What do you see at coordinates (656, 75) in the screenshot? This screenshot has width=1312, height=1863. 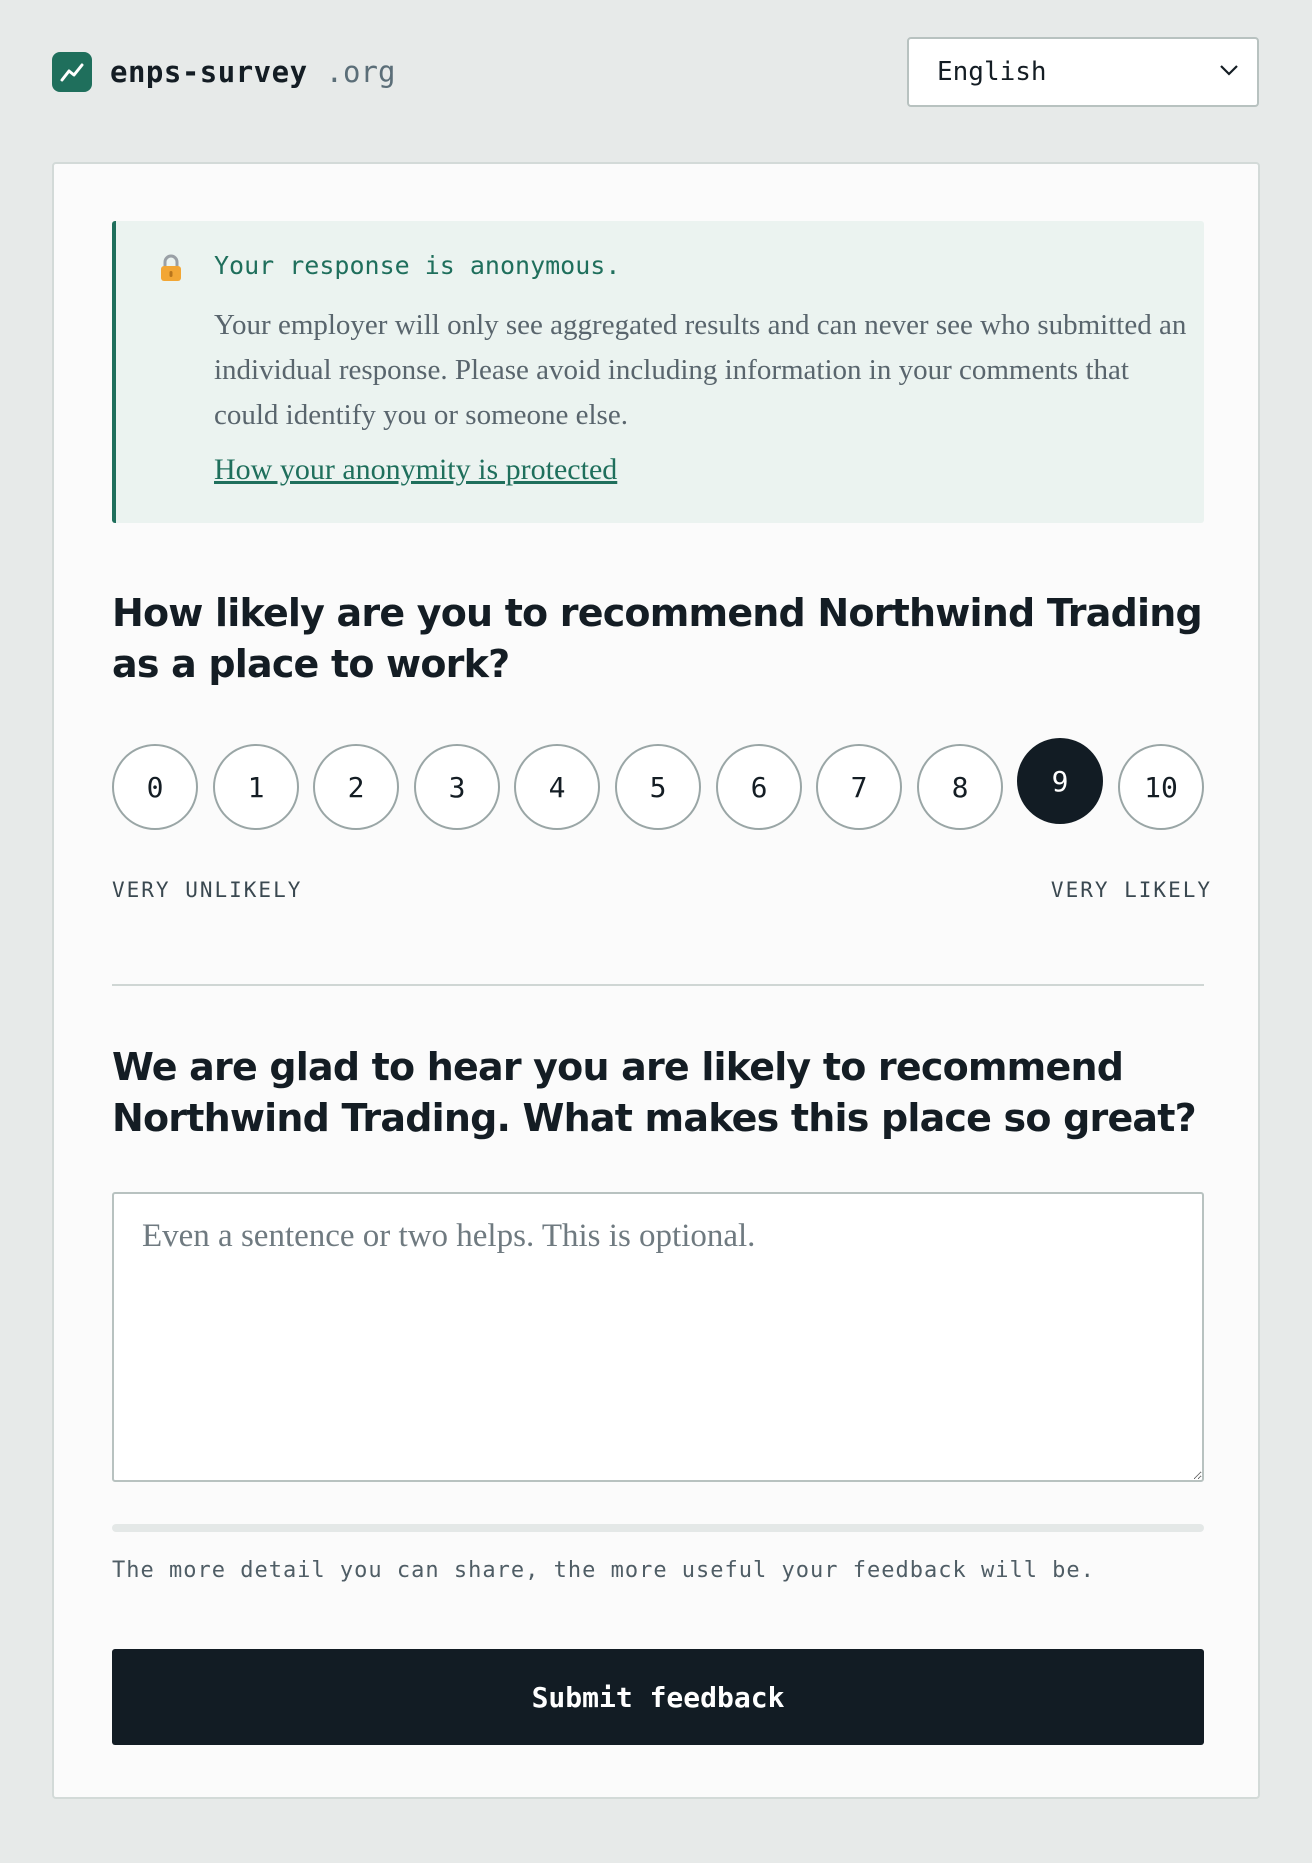 I see `top-bar: enps-survey .org English` at bounding box center [656, 75].